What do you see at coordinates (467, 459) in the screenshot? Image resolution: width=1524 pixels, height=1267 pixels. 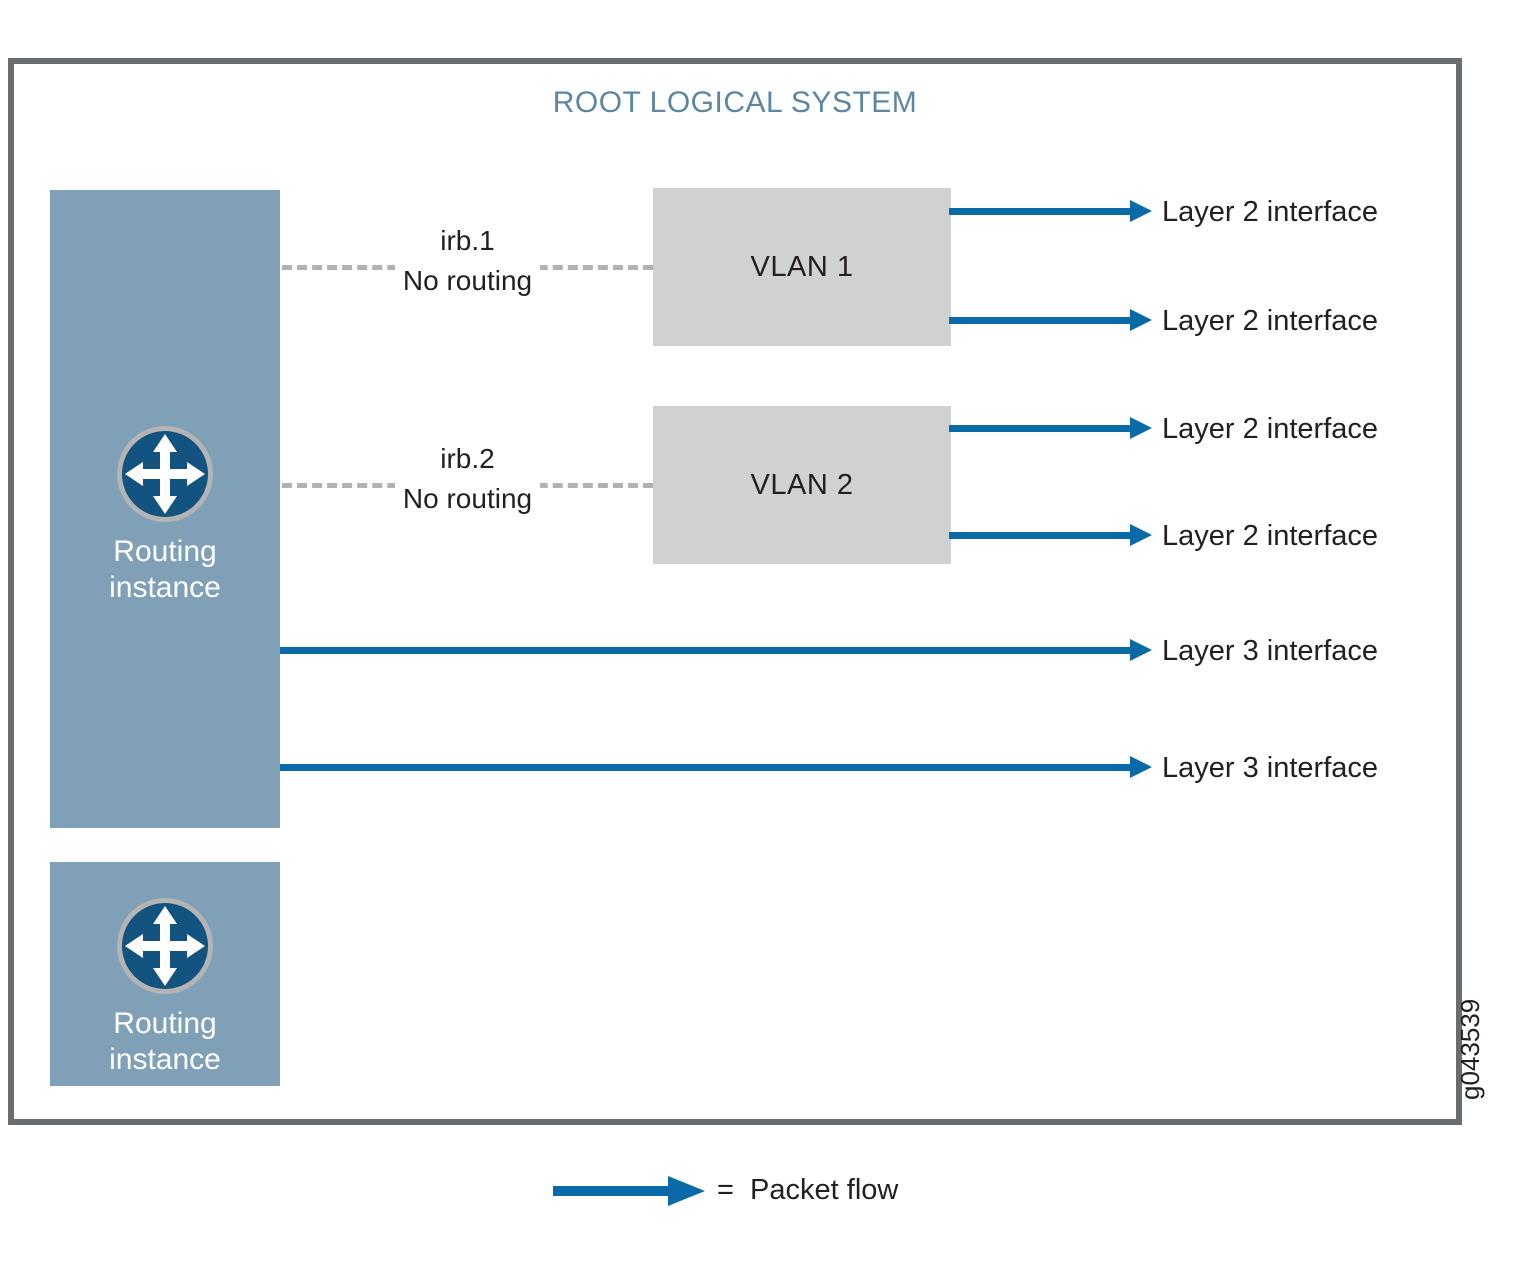 I see `irb-link-2-name: irb.2` at bounding box center [467, 459].